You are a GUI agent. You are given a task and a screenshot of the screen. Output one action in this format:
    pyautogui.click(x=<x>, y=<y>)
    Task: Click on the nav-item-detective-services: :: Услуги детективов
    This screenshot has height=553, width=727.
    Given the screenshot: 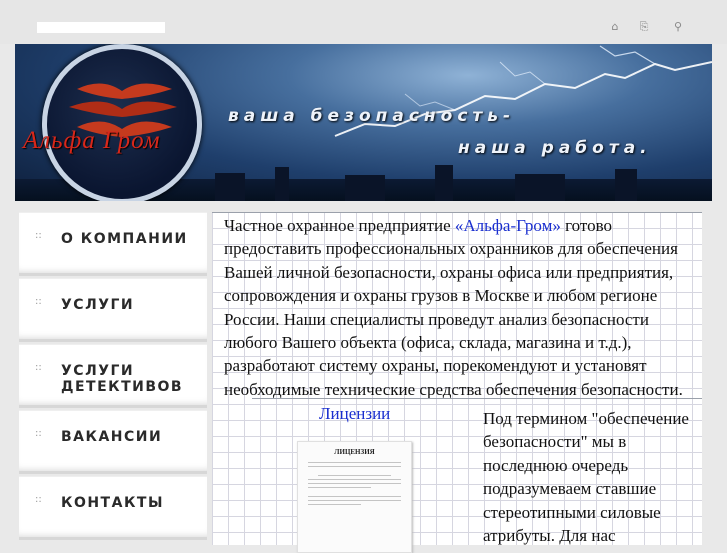 What is the action you would take?
    pyautogui.click(x=113, y=376)
    